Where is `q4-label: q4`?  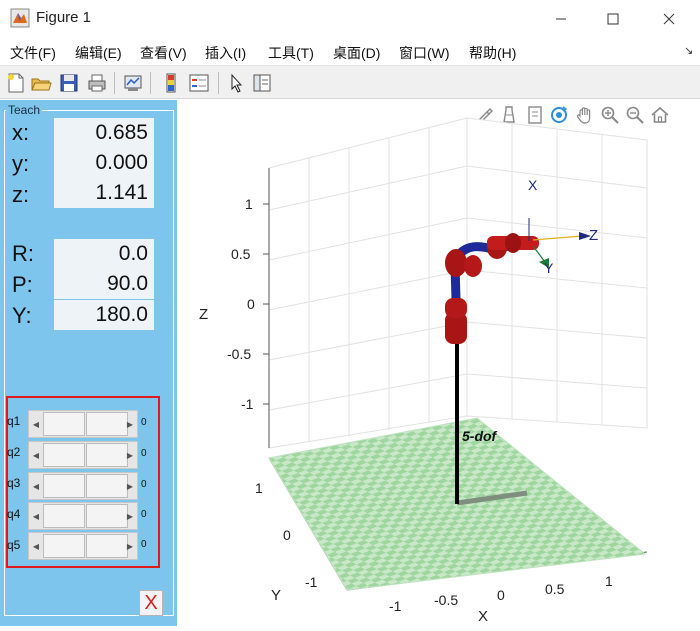
q4-label: q4 is located at coordinates (14, 514).